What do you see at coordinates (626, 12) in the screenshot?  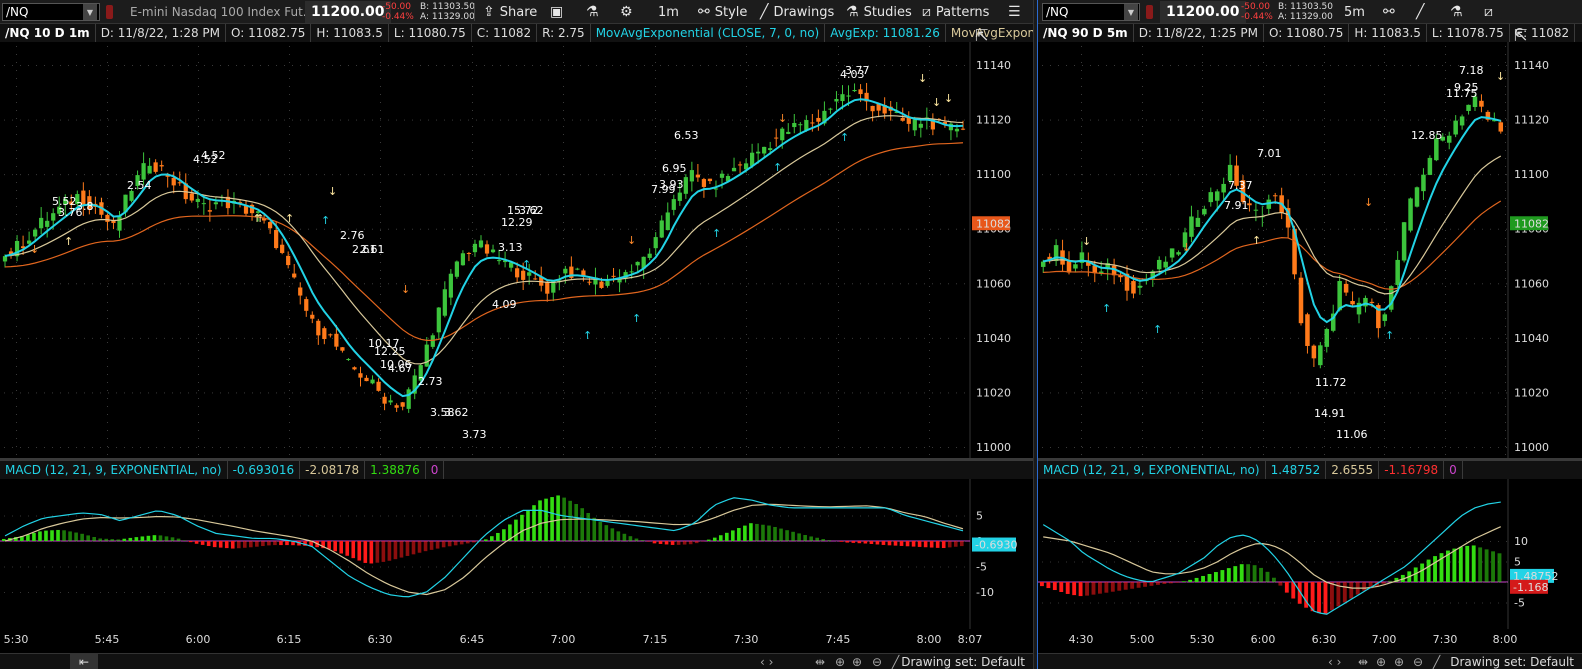 I see `settings-button: ⚙` at bounding box center [626, 12].